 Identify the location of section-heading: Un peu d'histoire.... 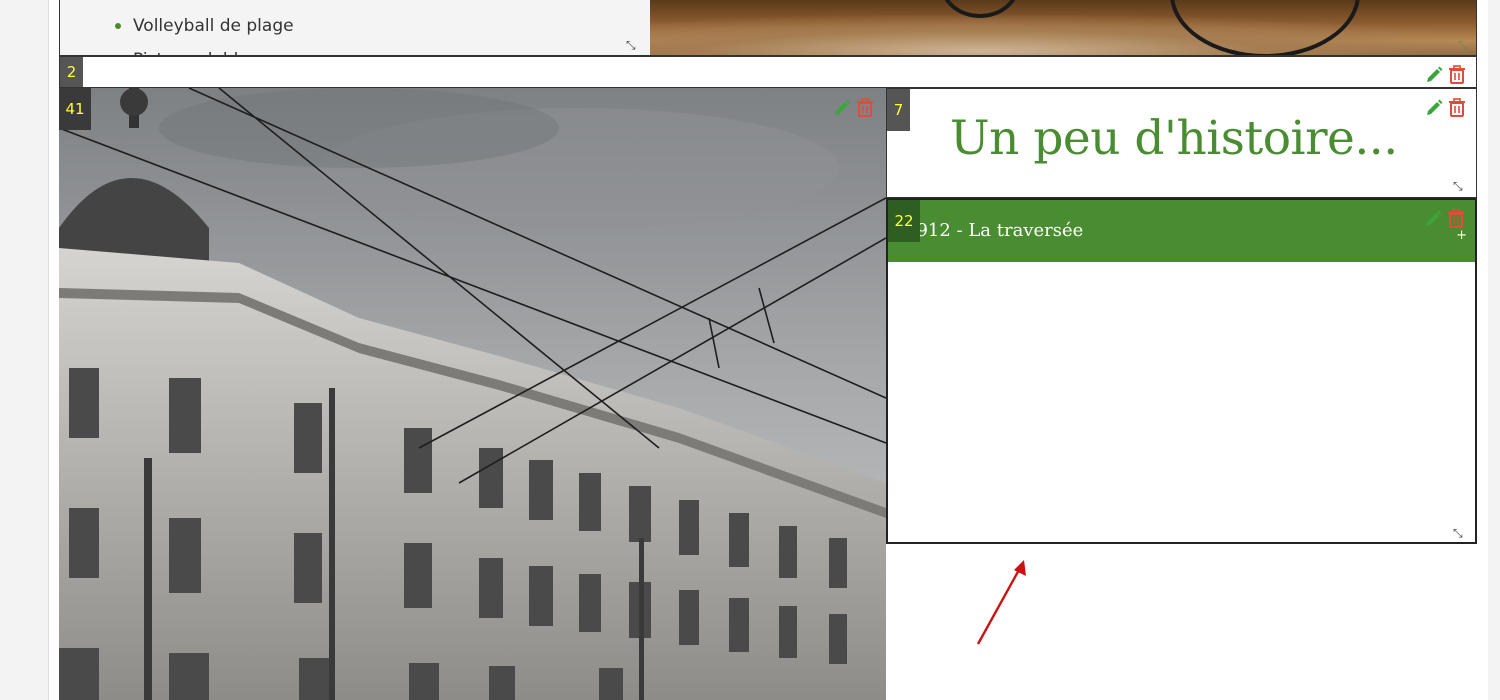
(1174, 138).